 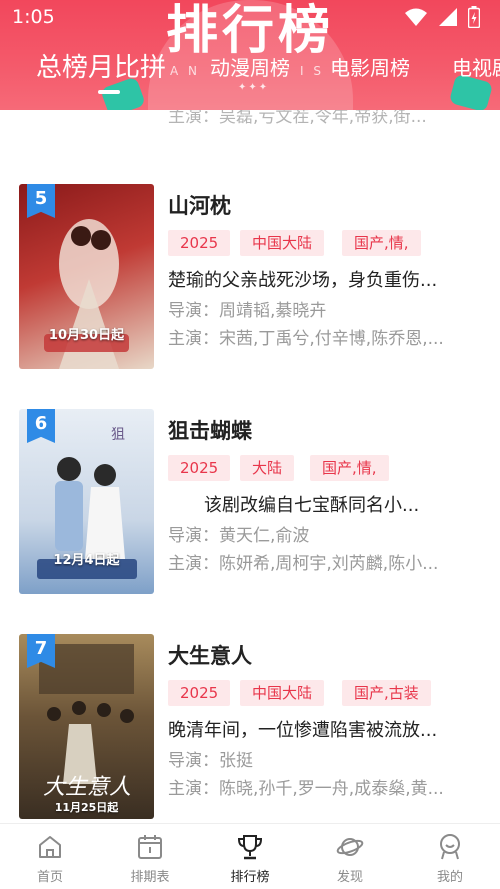 I want to click on calendar-icon, so click(x=150, y=847).